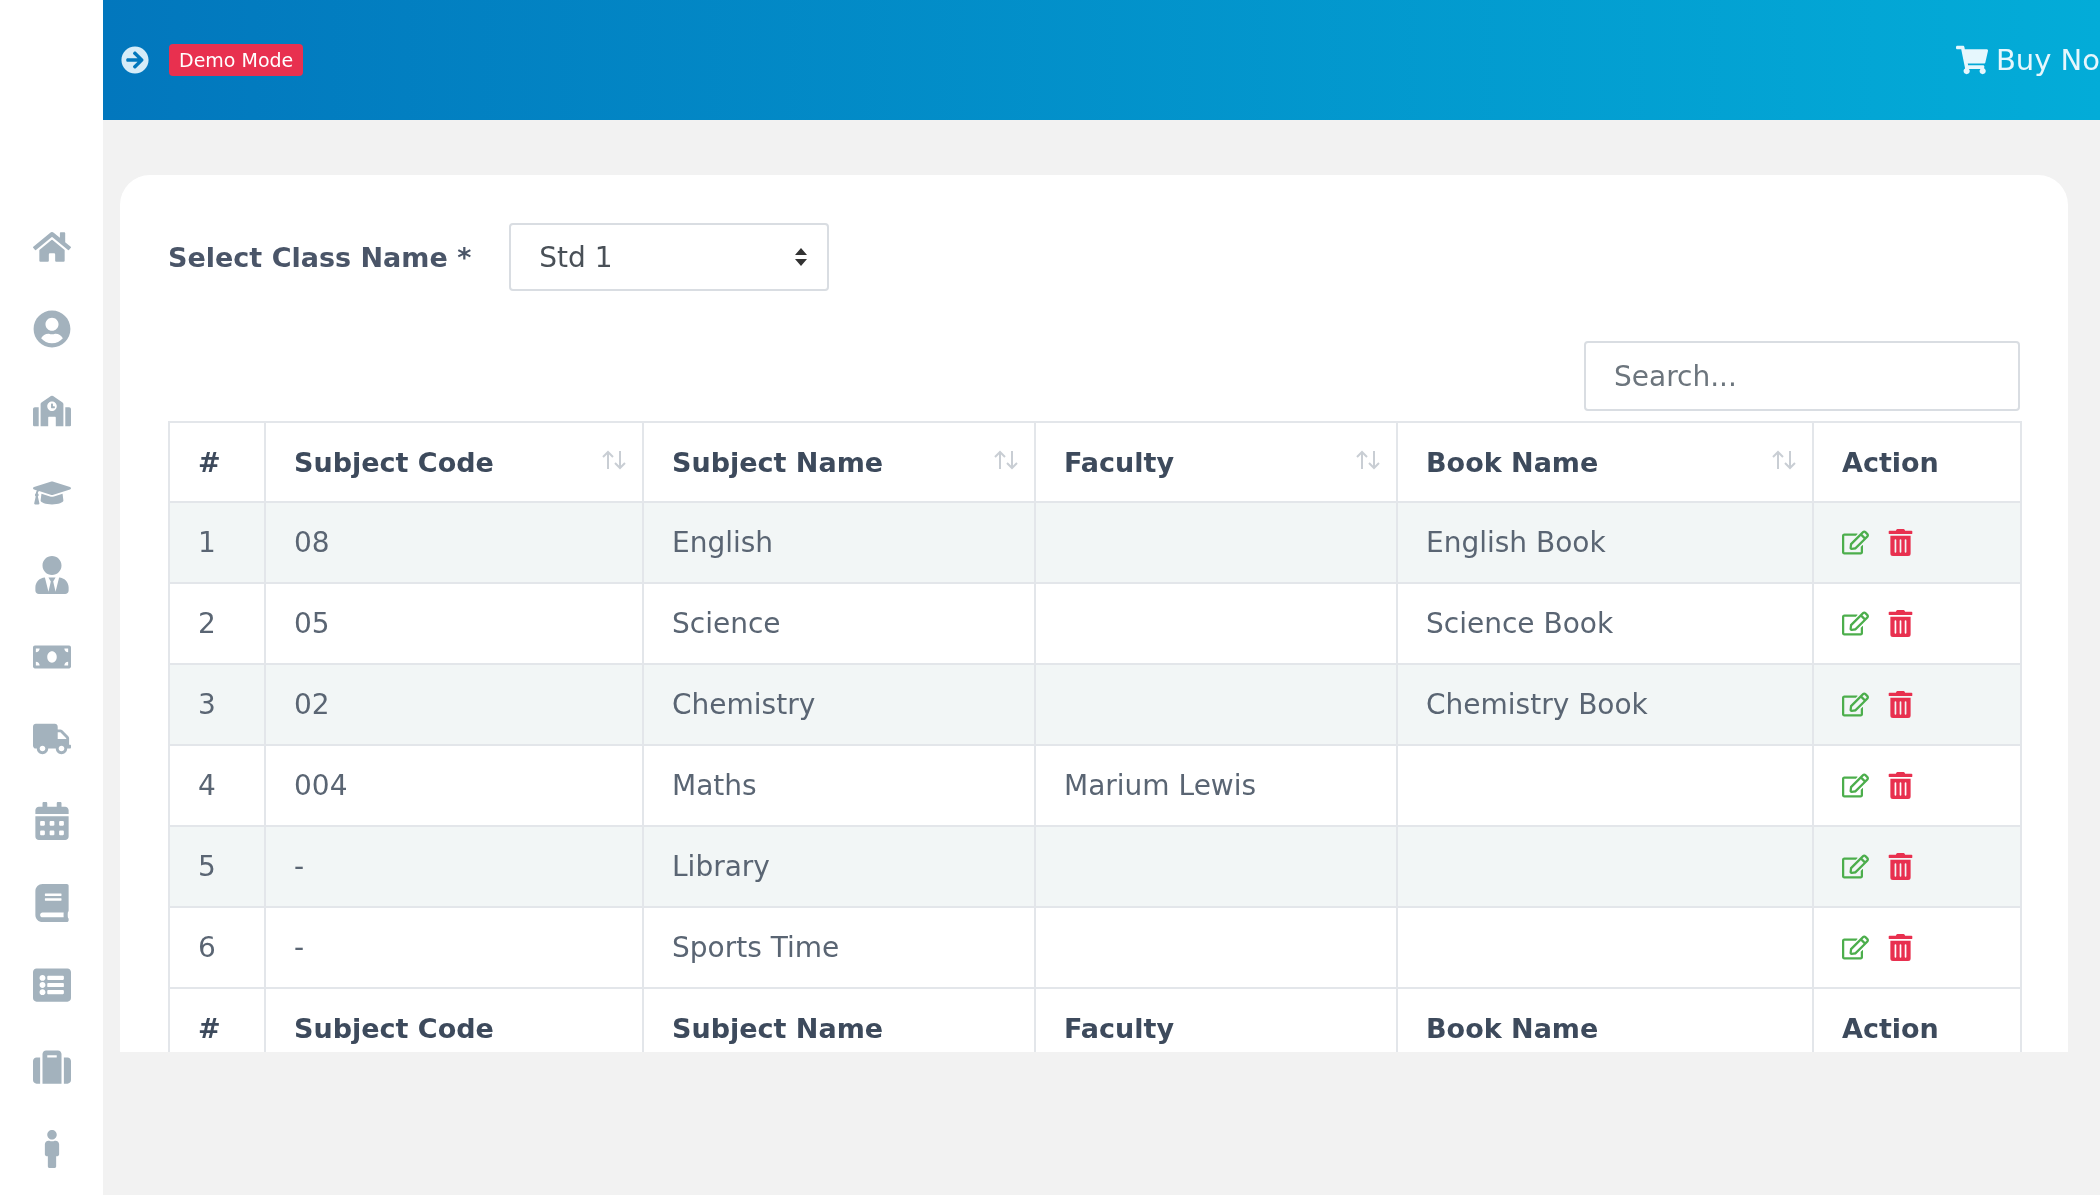  I want to click on table-cell: 6, so click(217, 947).